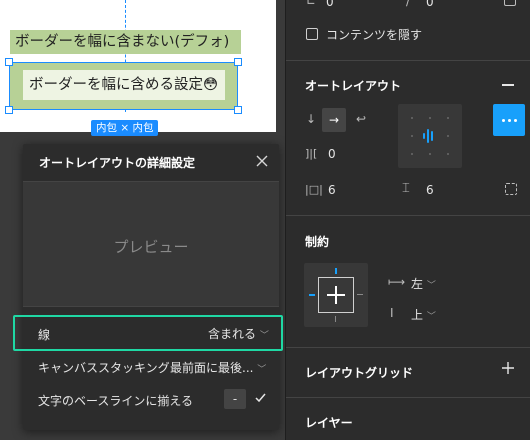 The width and height of the screenshot is (530, 440). I want to click on horizontal-constraint-dropdown: 左 ﹀, so click(423, 283).